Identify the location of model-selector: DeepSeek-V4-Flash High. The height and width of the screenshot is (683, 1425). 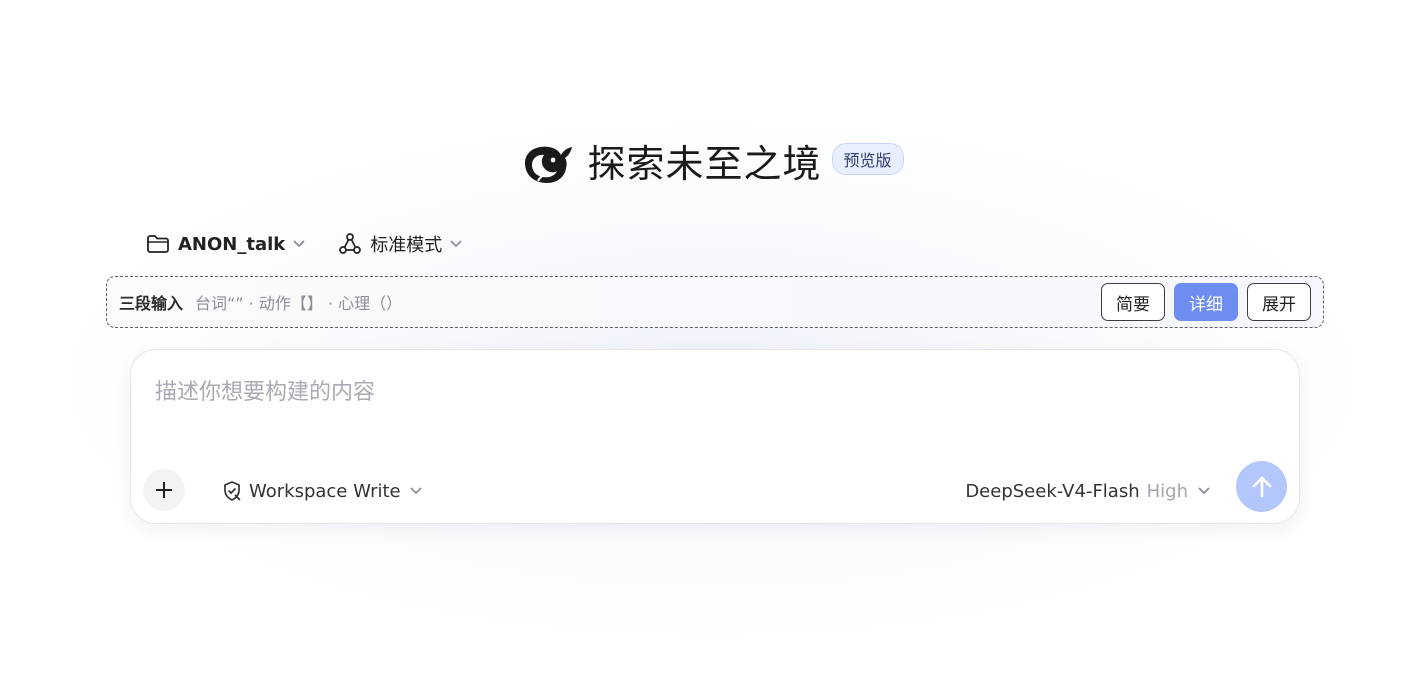
(1088, 491).